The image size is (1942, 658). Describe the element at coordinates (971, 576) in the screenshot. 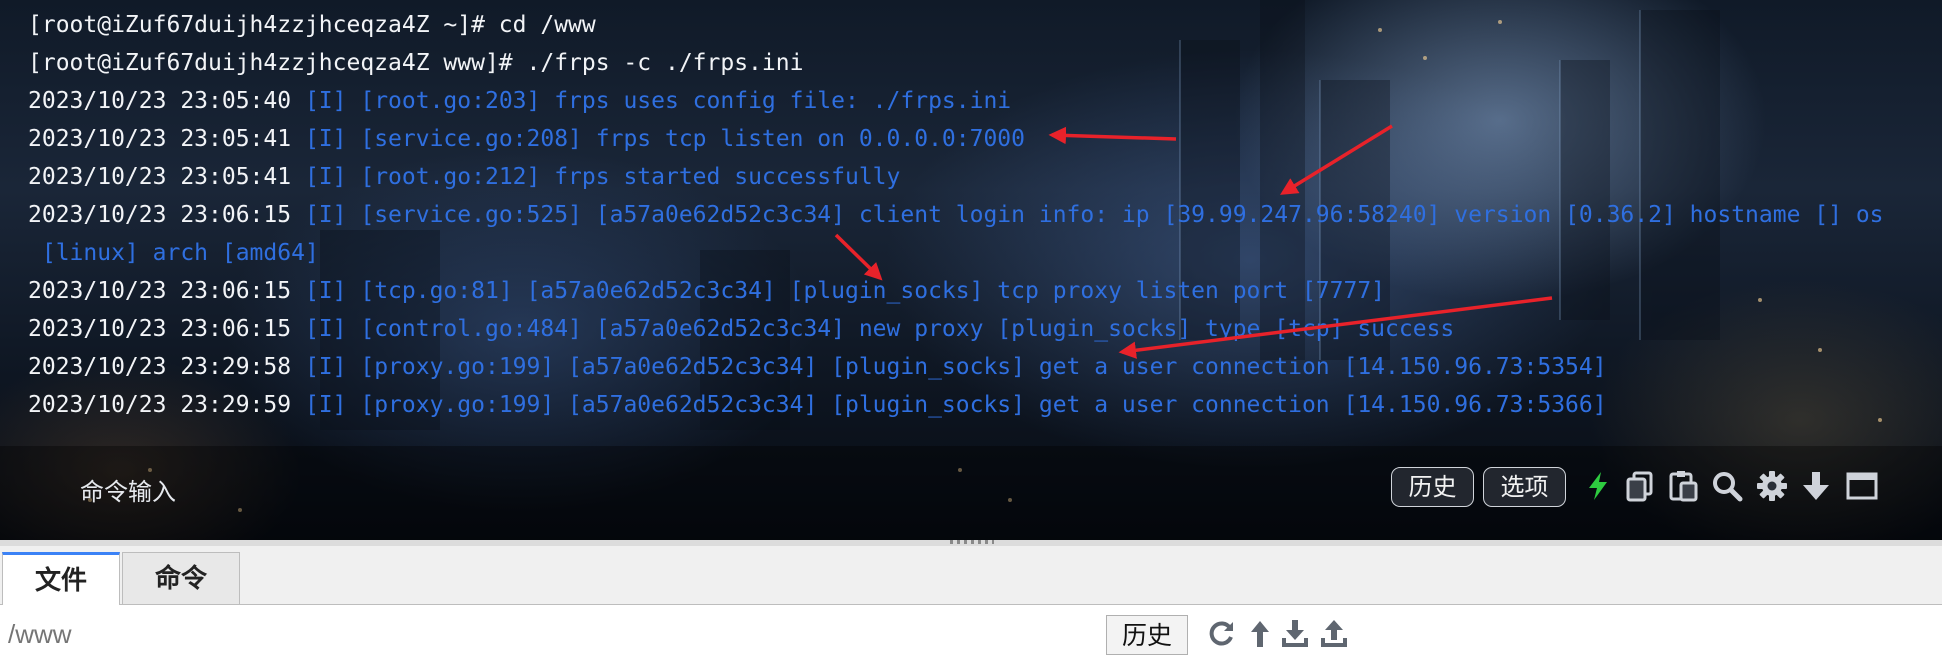

I see `bottom-tab-bar: 文件 命令` at that location.